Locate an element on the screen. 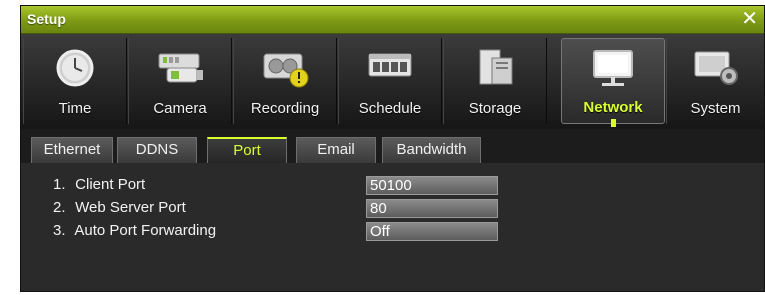 The width and height of the screenshot is (765, 295). toolbar-label: Schedule is located at coordinates (390, 108).